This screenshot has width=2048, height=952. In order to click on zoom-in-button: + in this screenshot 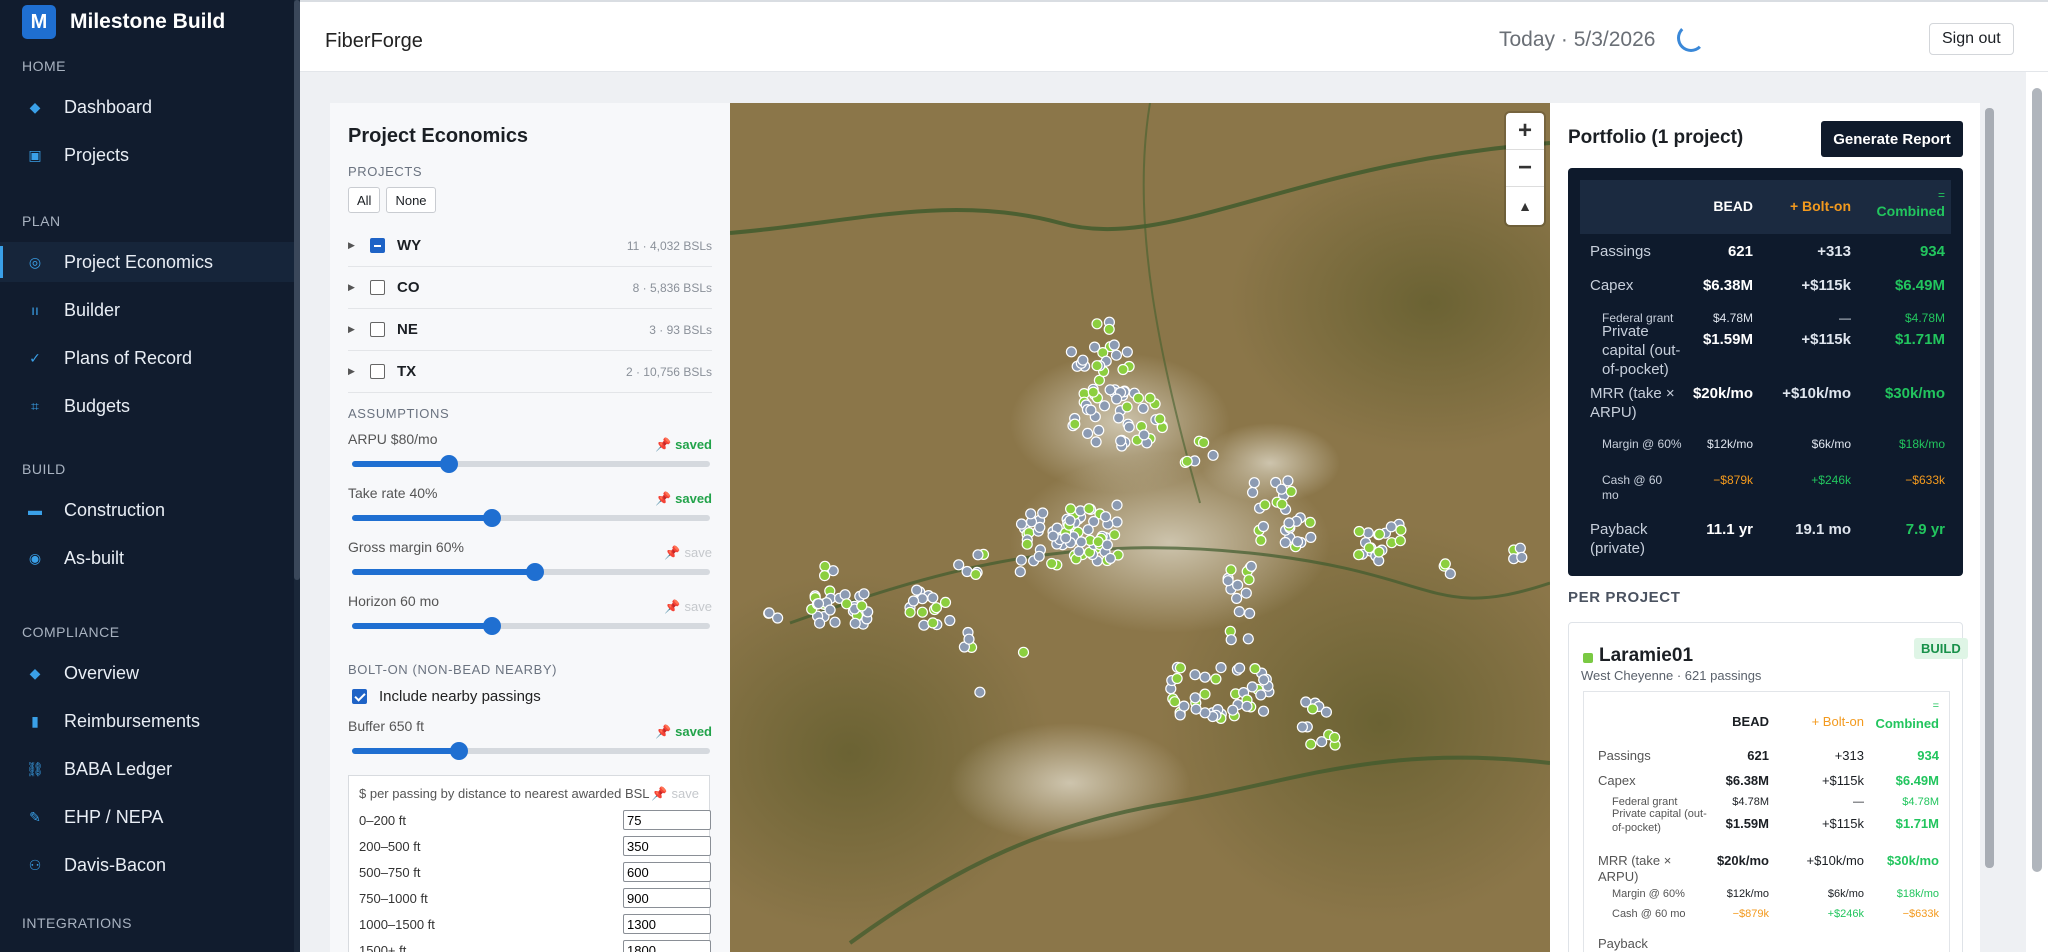, I will do `click(1525, 131)`.